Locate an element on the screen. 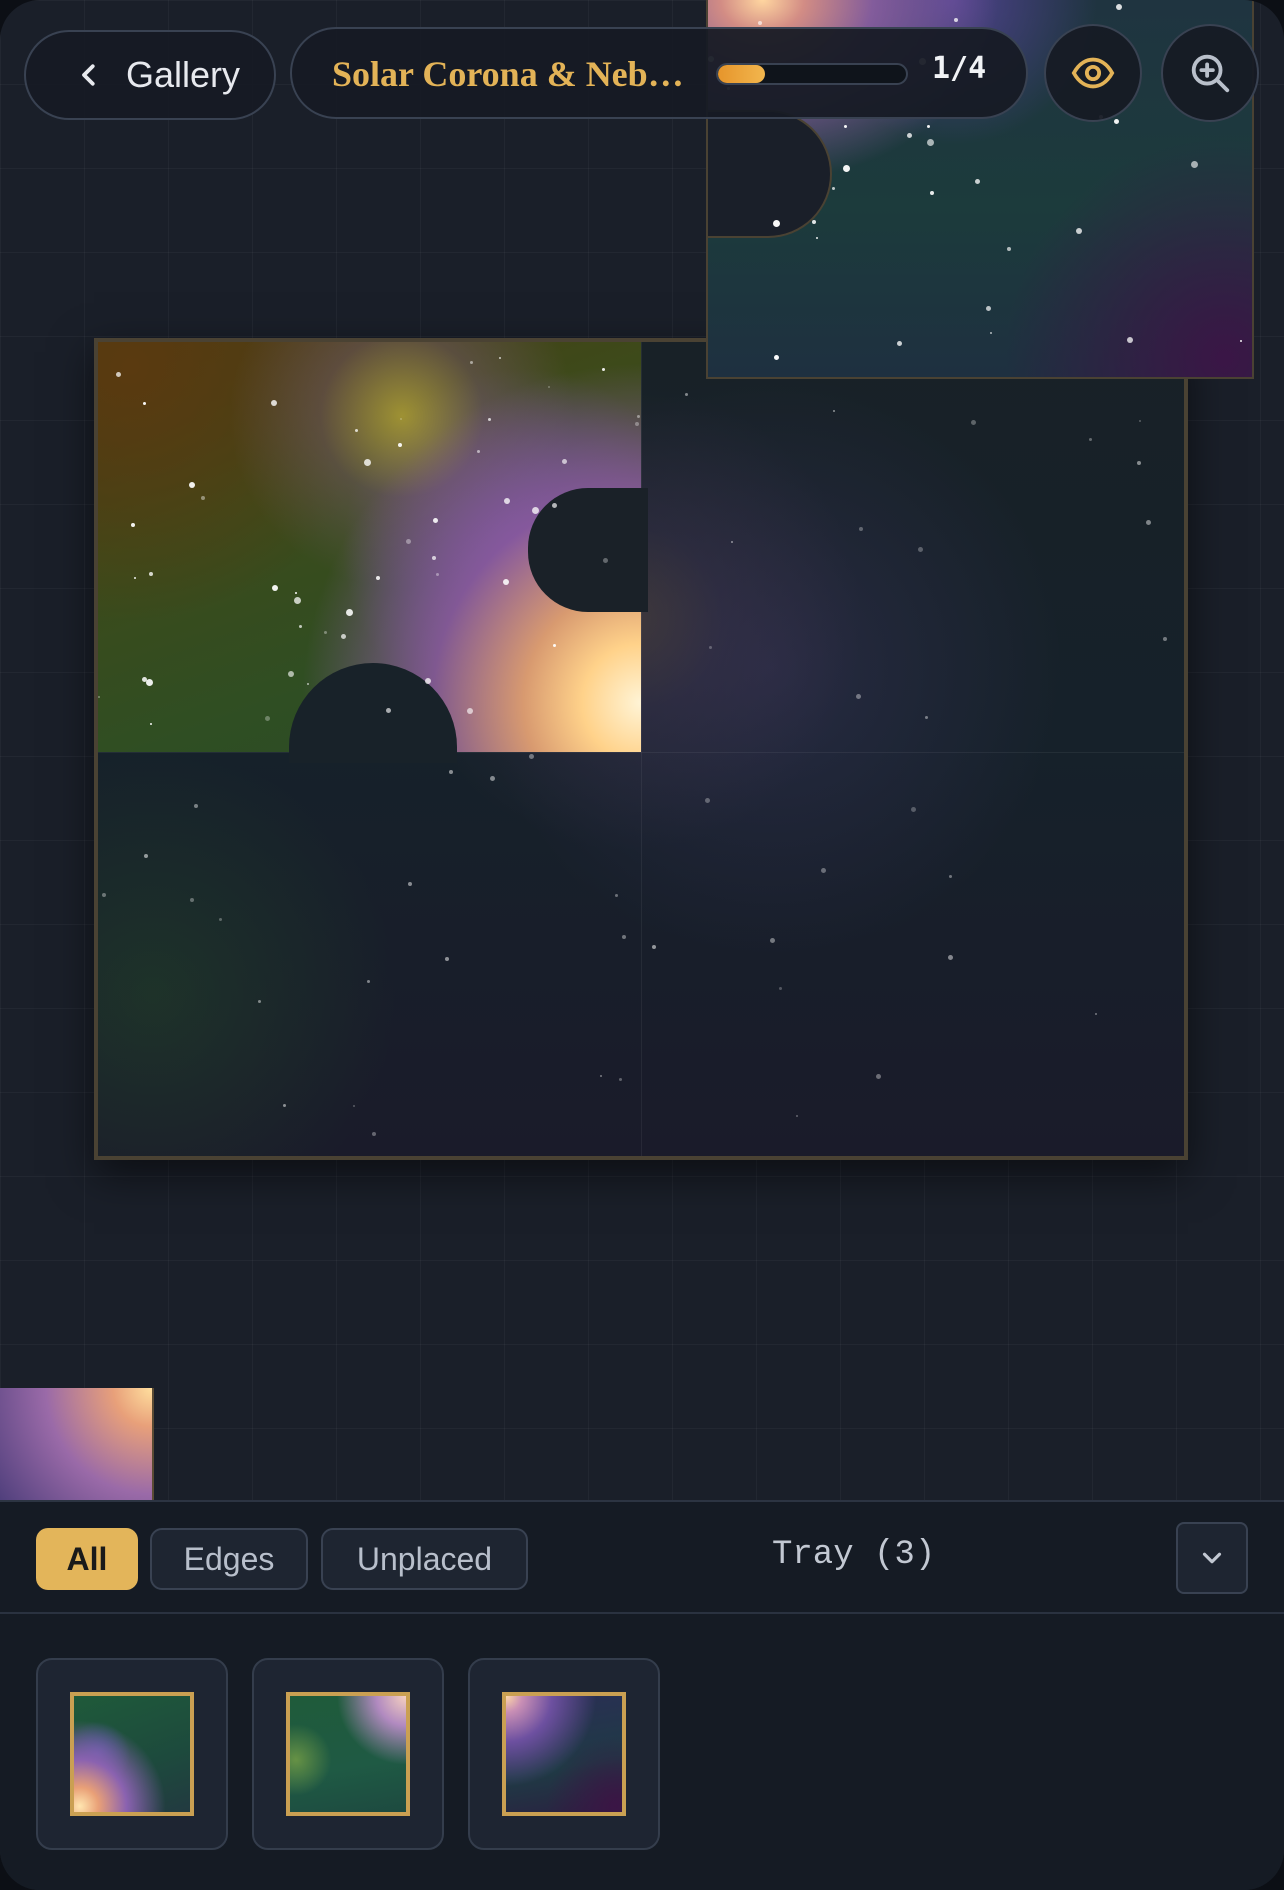  filter-edges: Edges is located at coordinates (229, 1559).